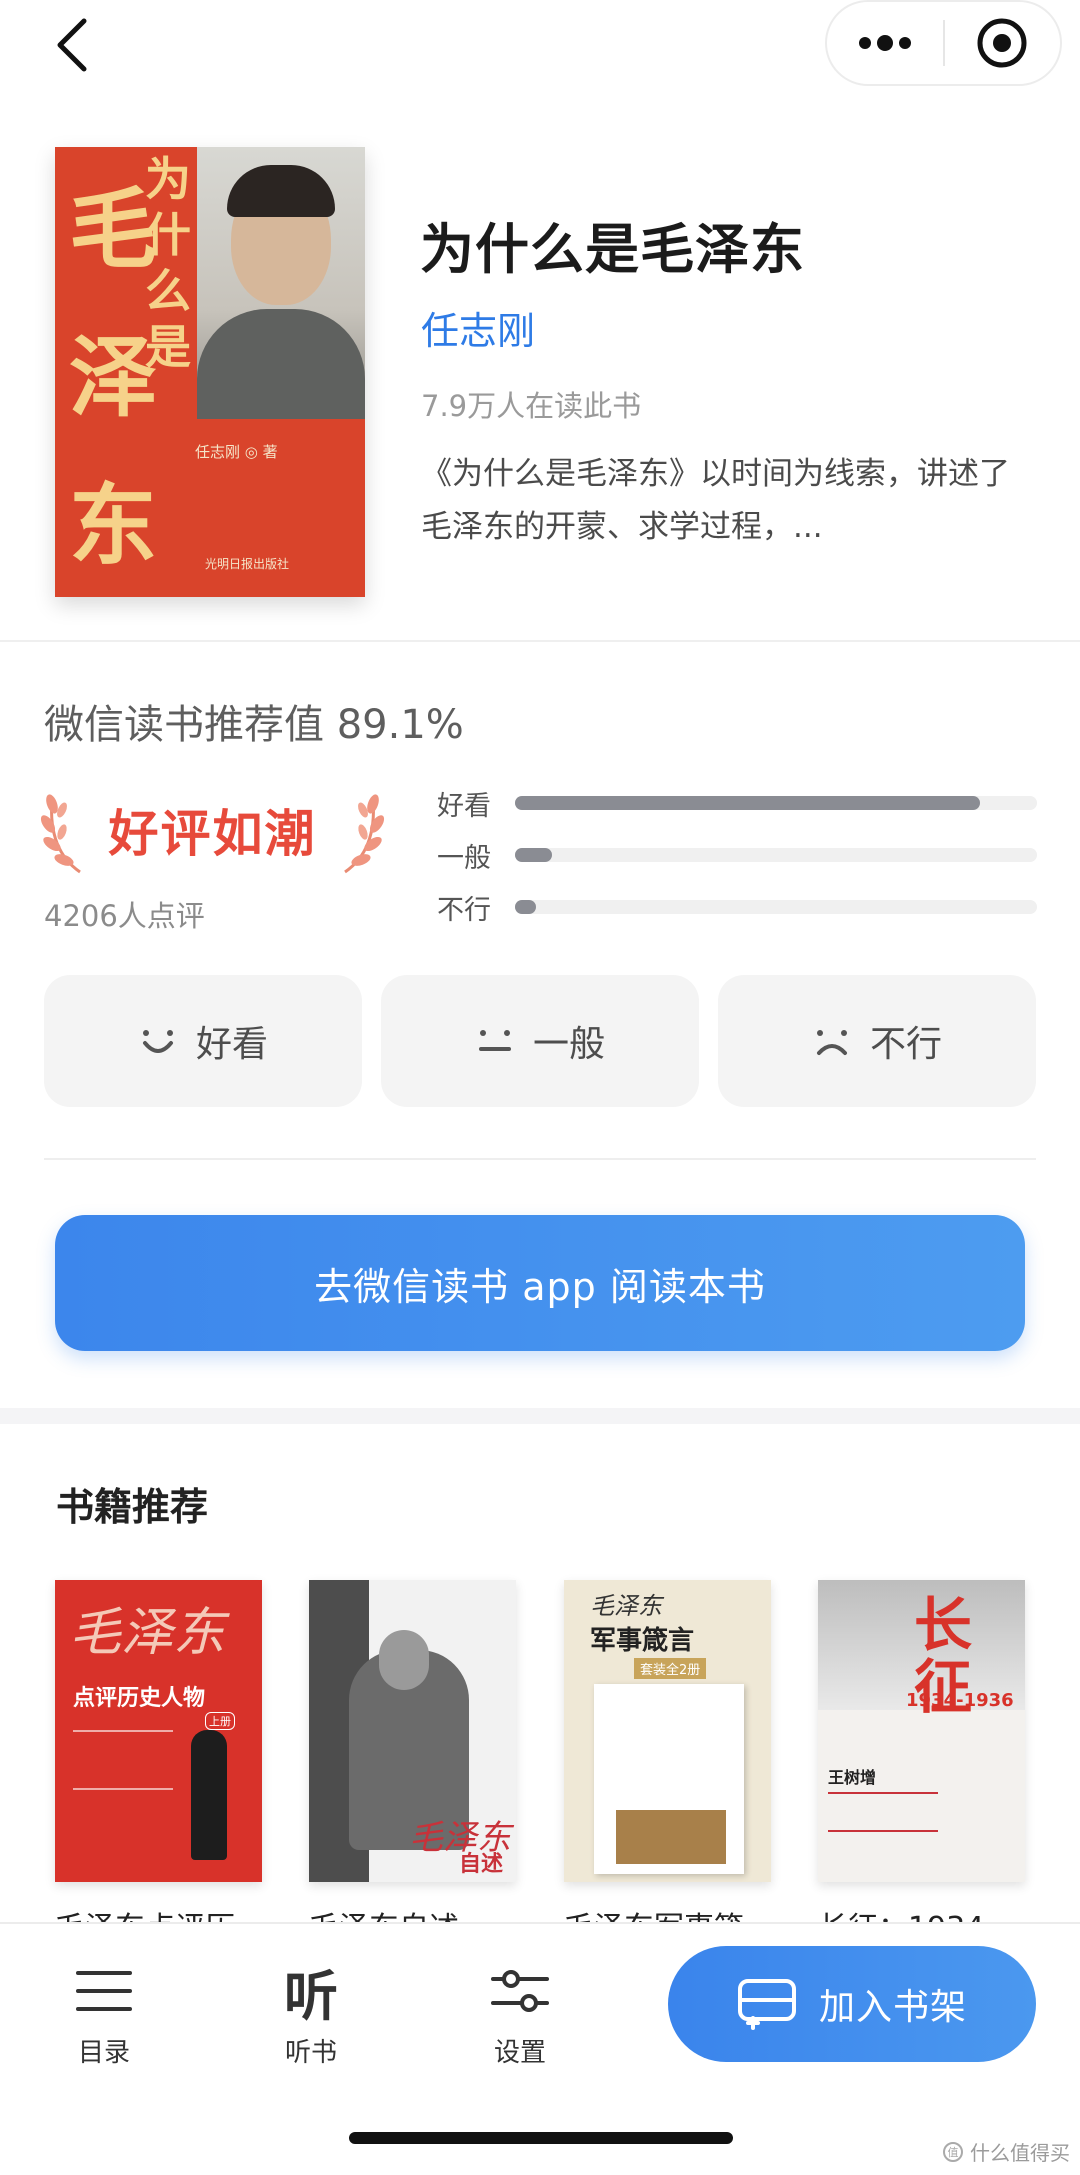  I want to click on cover-title: 军事箴言, so click(642, 1641).